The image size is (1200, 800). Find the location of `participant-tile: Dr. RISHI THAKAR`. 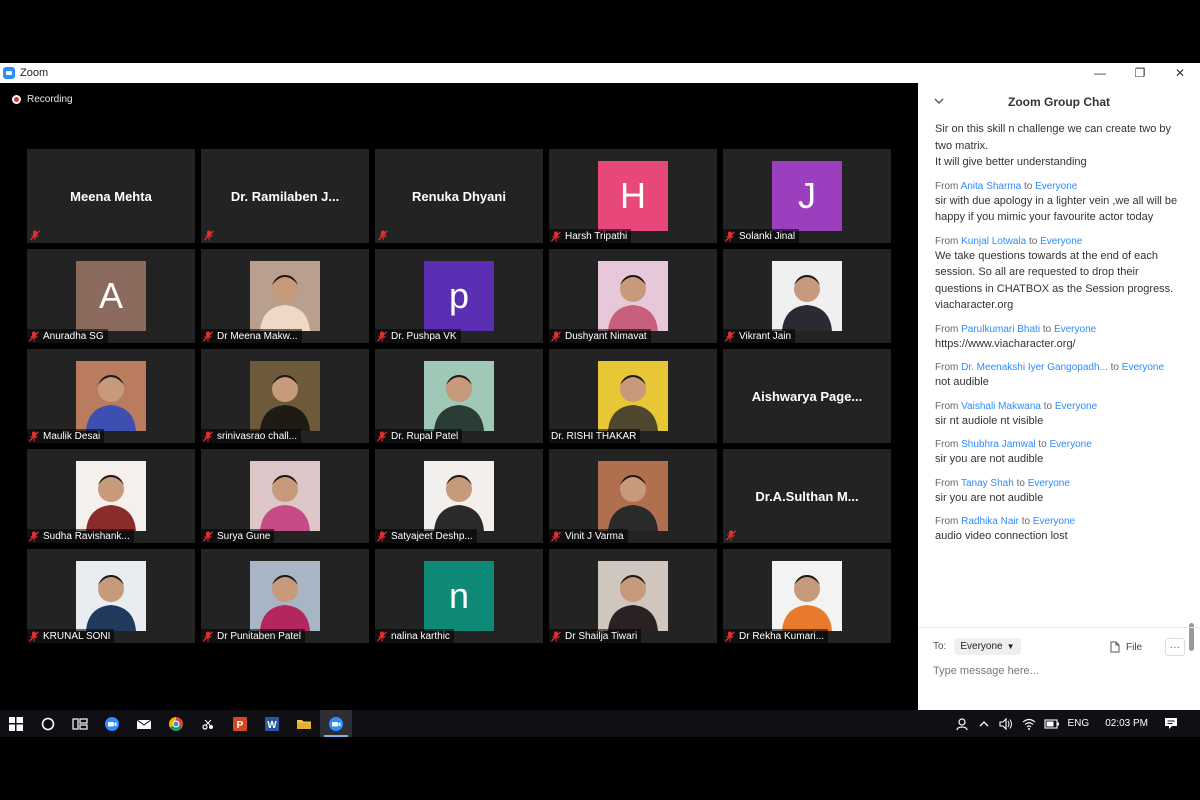

participant-tile: Dr. RISHI THAKAR is located at coordinates (633, 396).